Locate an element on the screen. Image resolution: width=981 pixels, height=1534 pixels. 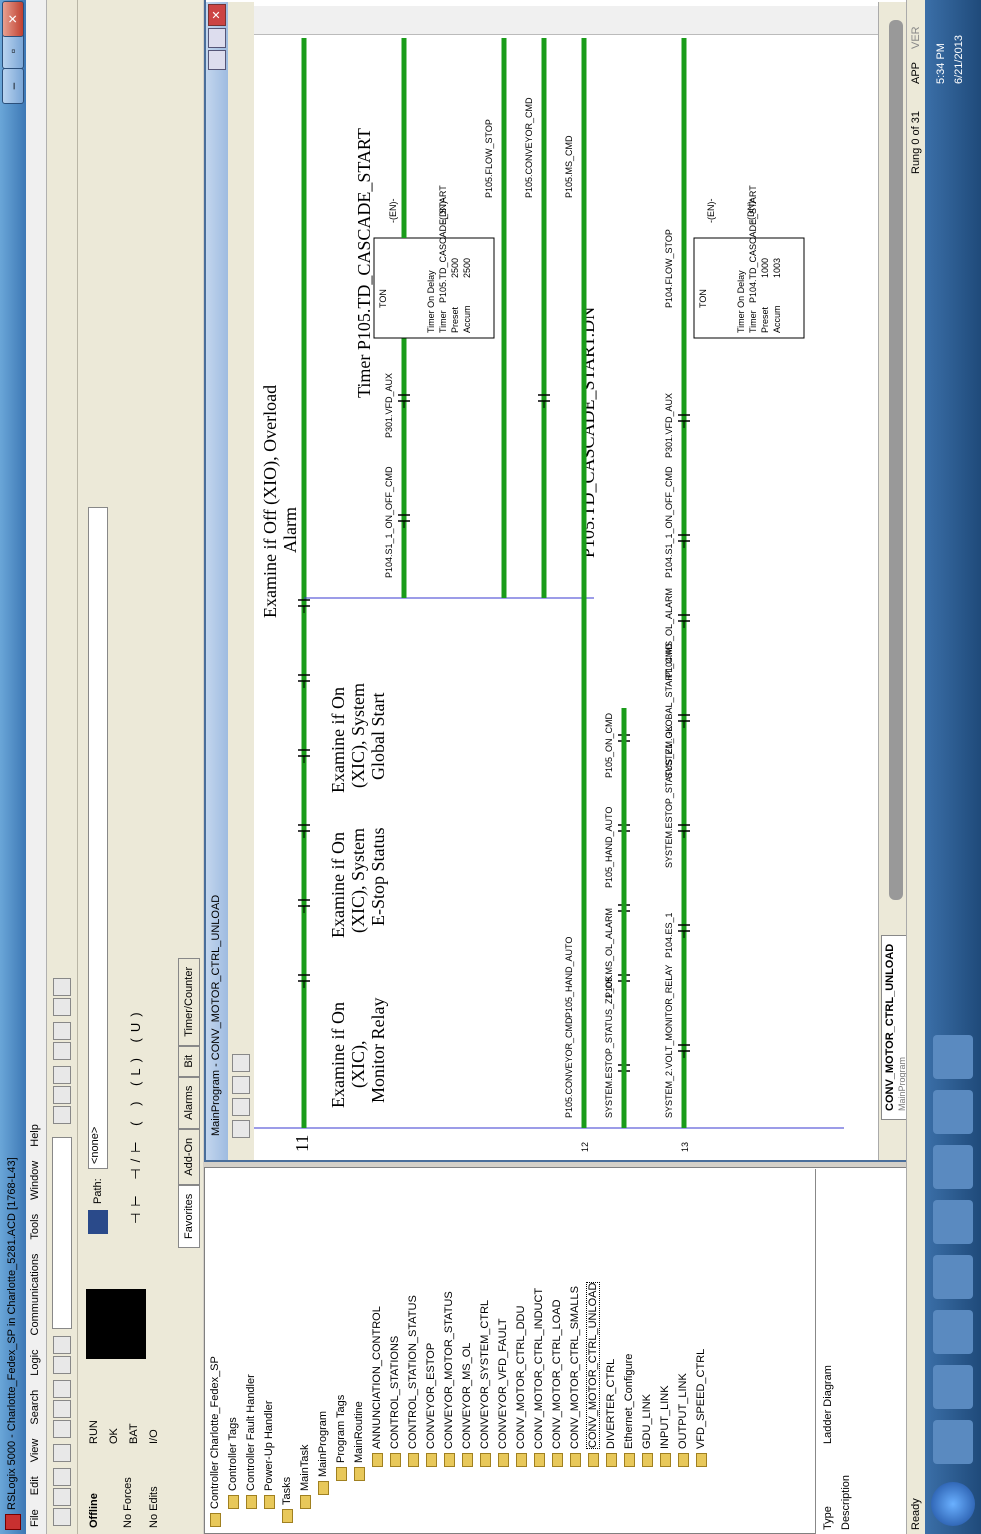
copy-icon is located at coordinates (62, 1409).